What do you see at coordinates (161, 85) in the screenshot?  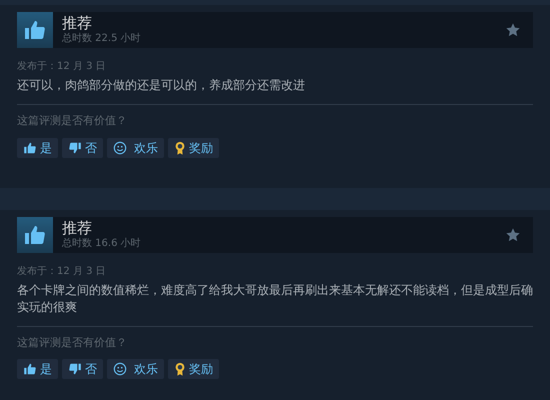 I see `review-text: 还可以，肉鸽部分做的还是可以的，养成部分还需改进` at bounding box center [161, 85].